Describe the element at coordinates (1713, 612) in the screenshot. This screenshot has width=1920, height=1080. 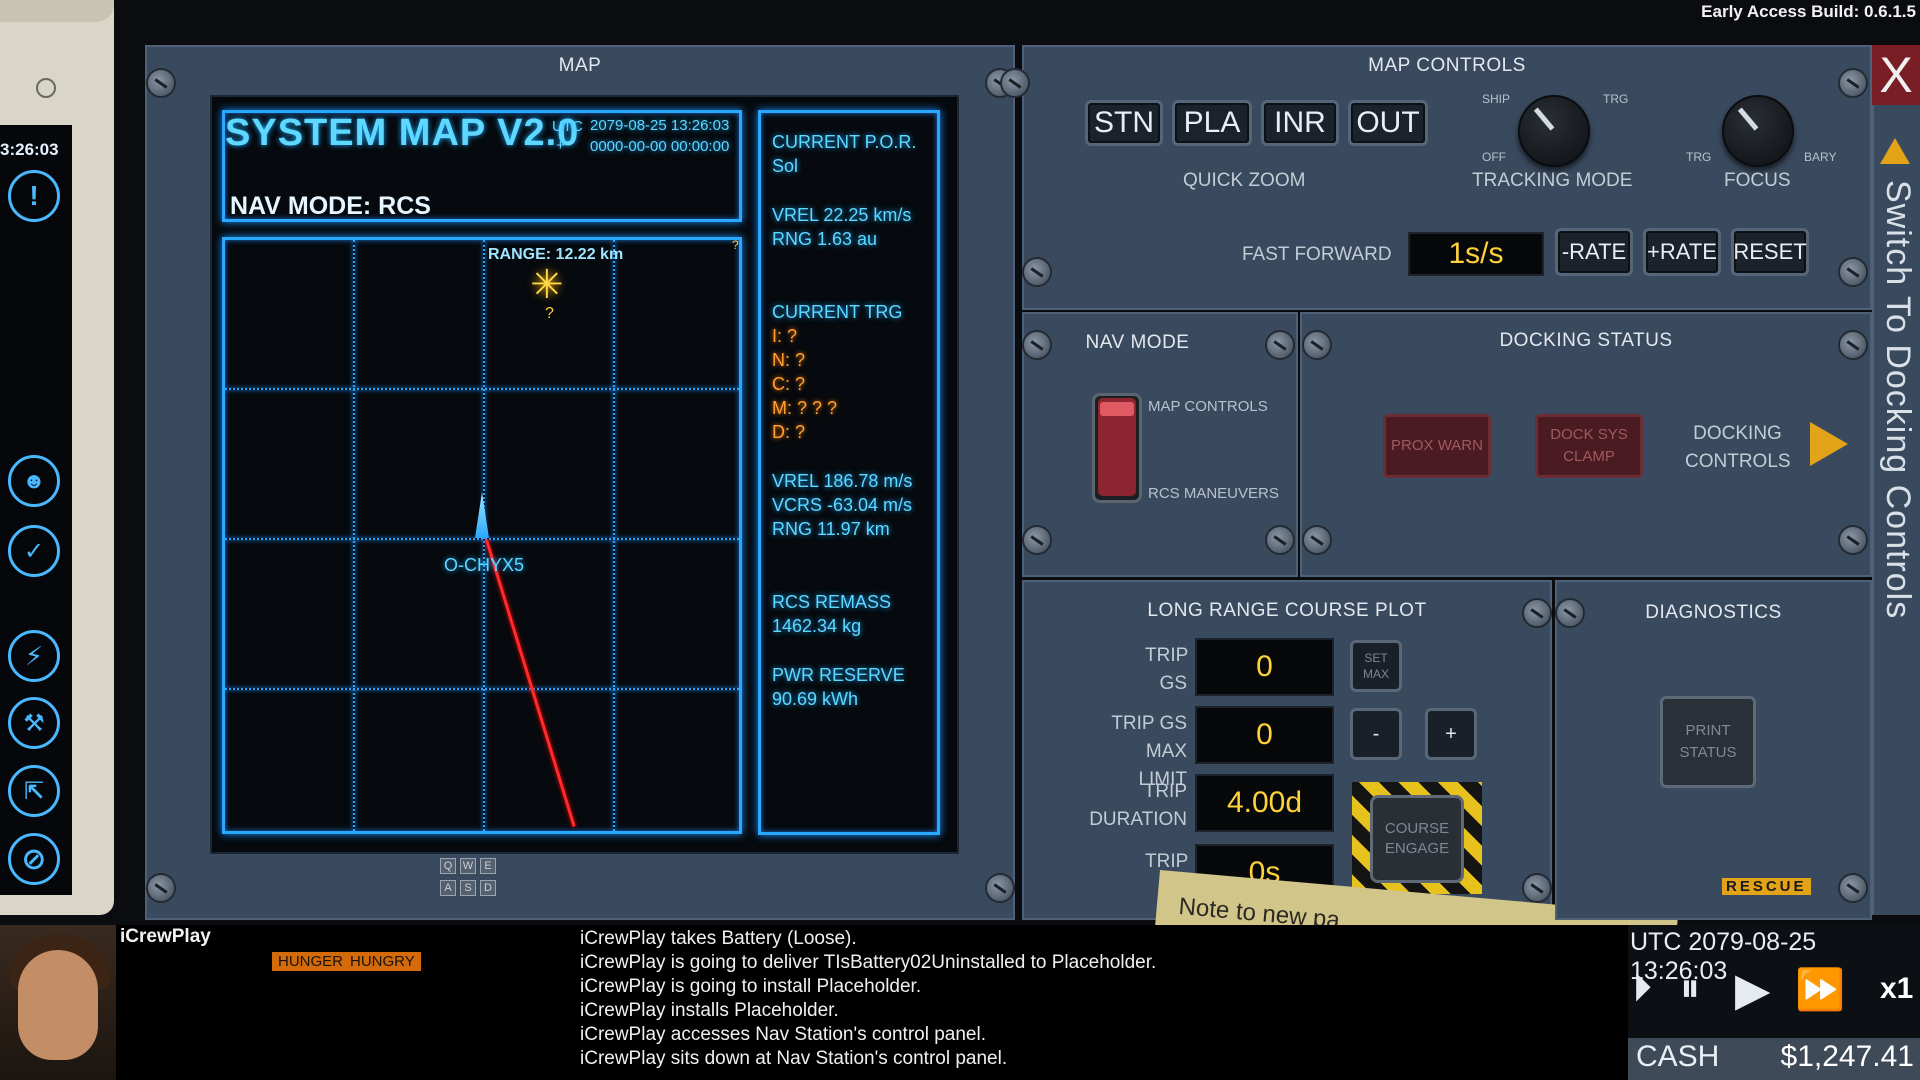
I see `diagnostics-title: DIAGNOSTICS` at that location.